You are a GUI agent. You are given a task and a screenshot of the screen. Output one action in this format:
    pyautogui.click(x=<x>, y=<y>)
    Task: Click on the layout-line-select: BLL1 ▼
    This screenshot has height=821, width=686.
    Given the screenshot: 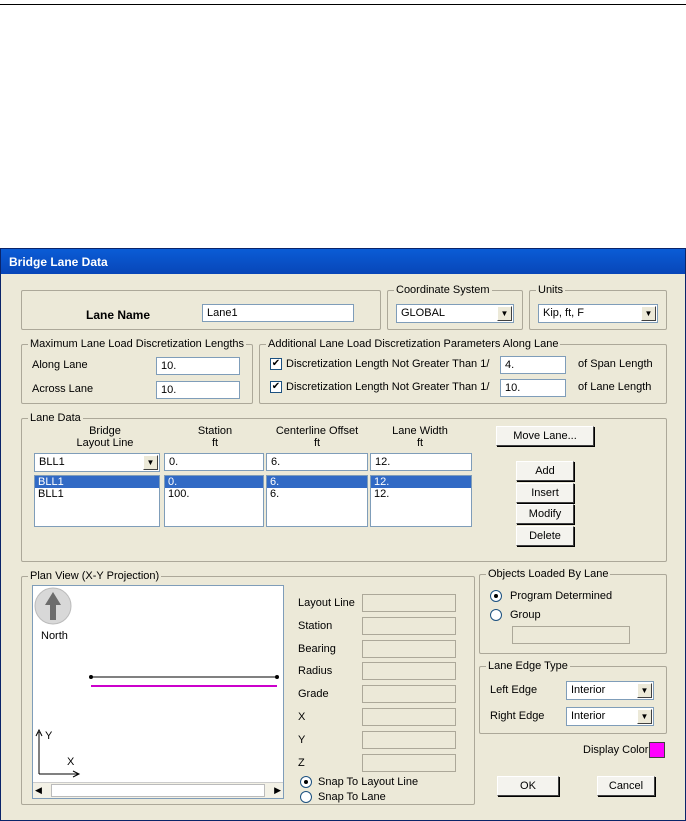 What is the action you would take?
    pyautogui.click(x=97, y=462)
    